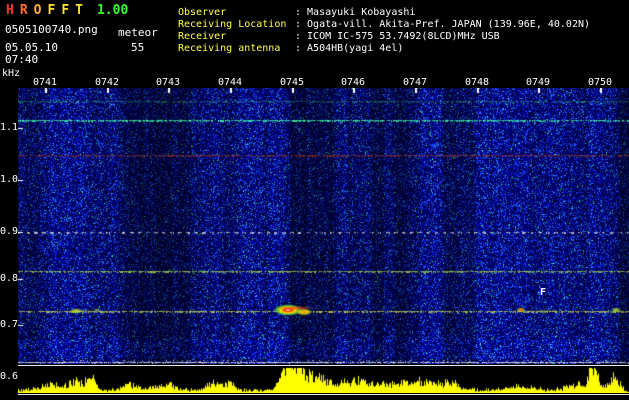 This screenshot has width=629, height=400. I want to click on info-label-receiver: Receiver, so click(202, 36).